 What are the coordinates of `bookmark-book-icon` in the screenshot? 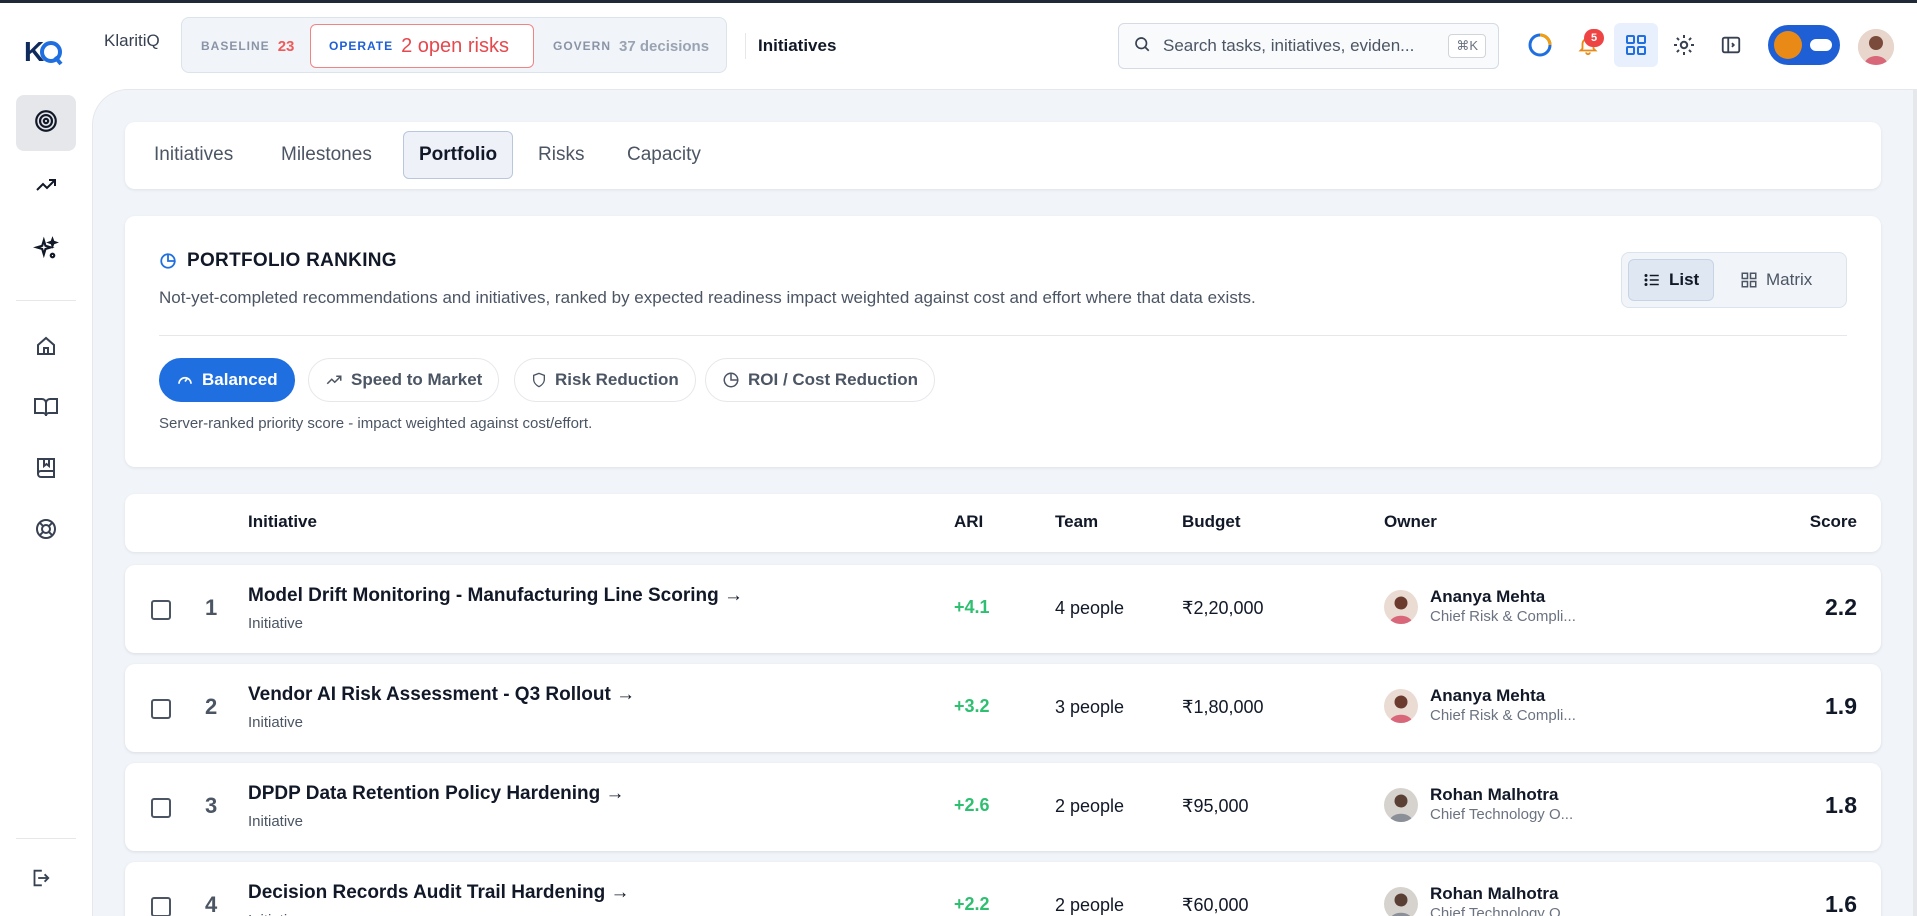 It's located at (46, 470).